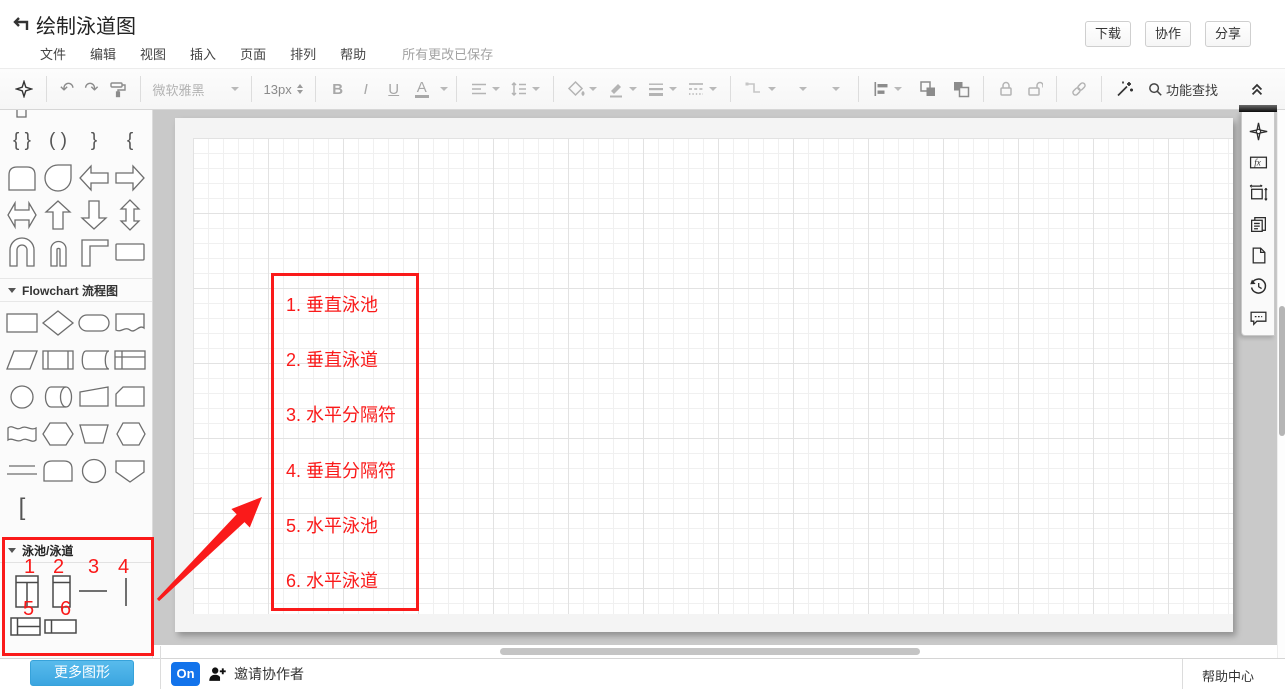 This screenshot has height=689, width=1285. What do you see at coordinates (24, 89) in the screenshot?
I see `magic-select-icon` at bounding box center [24, 89].